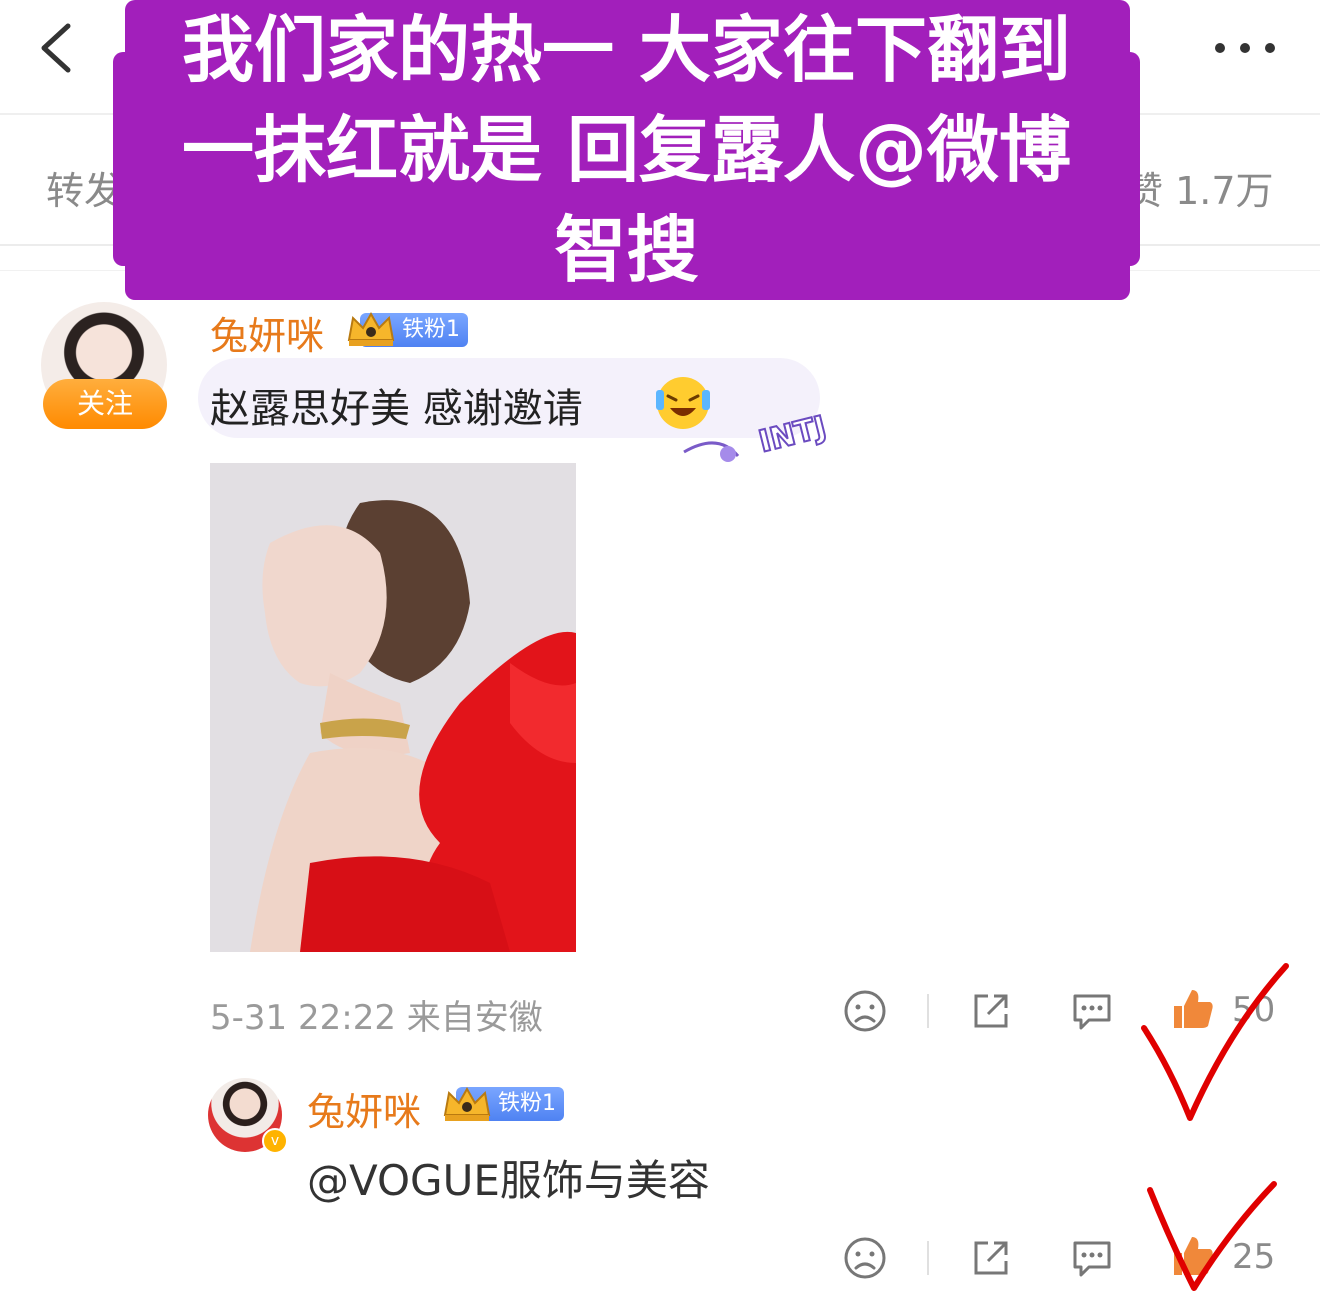 This screenshot has height=1294, width=1320. I want to click on portrait-illustration, so click(393, 707).